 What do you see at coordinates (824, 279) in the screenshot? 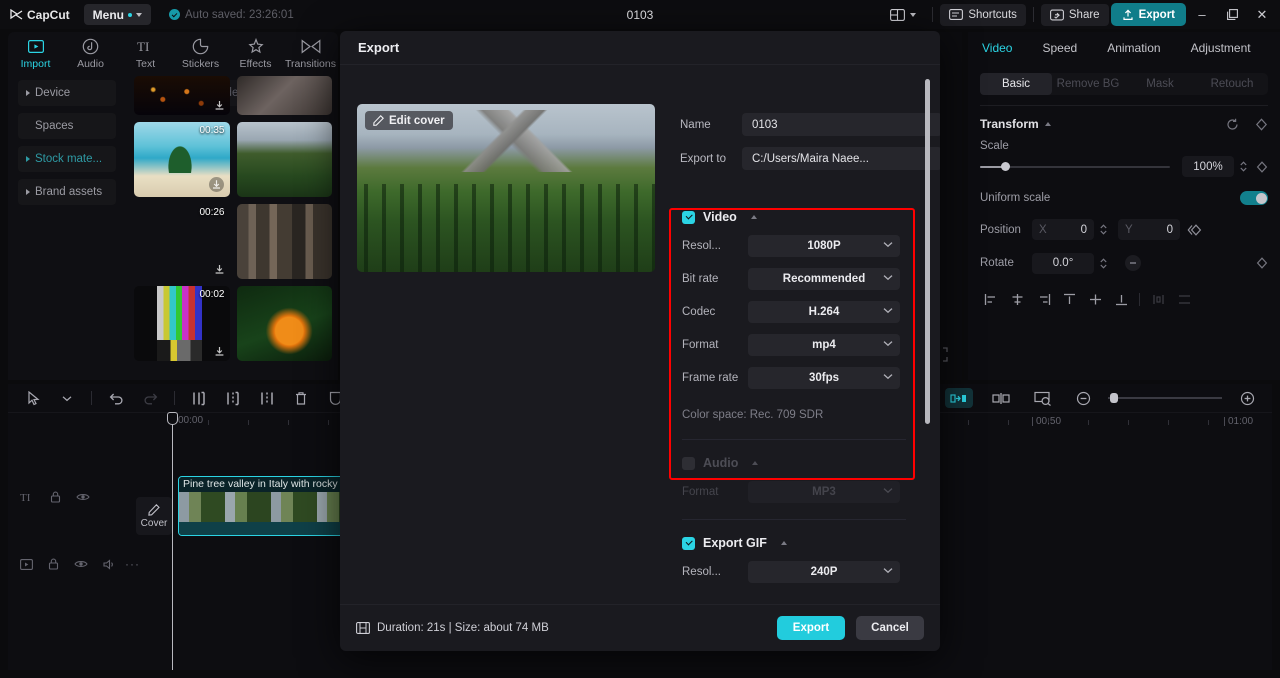
I see `bitrate-select: Recommended` at bounding box center [824, 279].